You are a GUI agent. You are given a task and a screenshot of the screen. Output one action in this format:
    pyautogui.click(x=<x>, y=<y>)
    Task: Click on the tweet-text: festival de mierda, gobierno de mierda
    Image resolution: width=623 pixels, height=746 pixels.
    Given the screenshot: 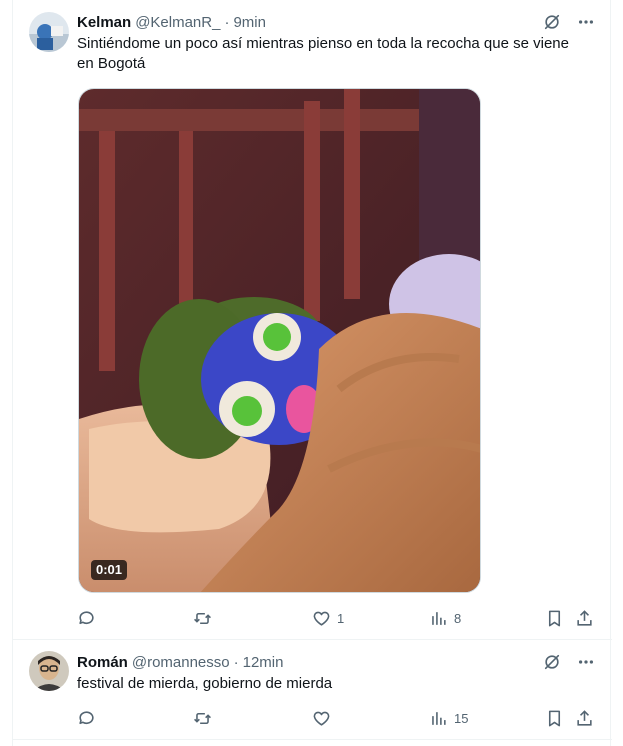 What is the action you would take?
    pyautogui.click(x=205, y=683)
    